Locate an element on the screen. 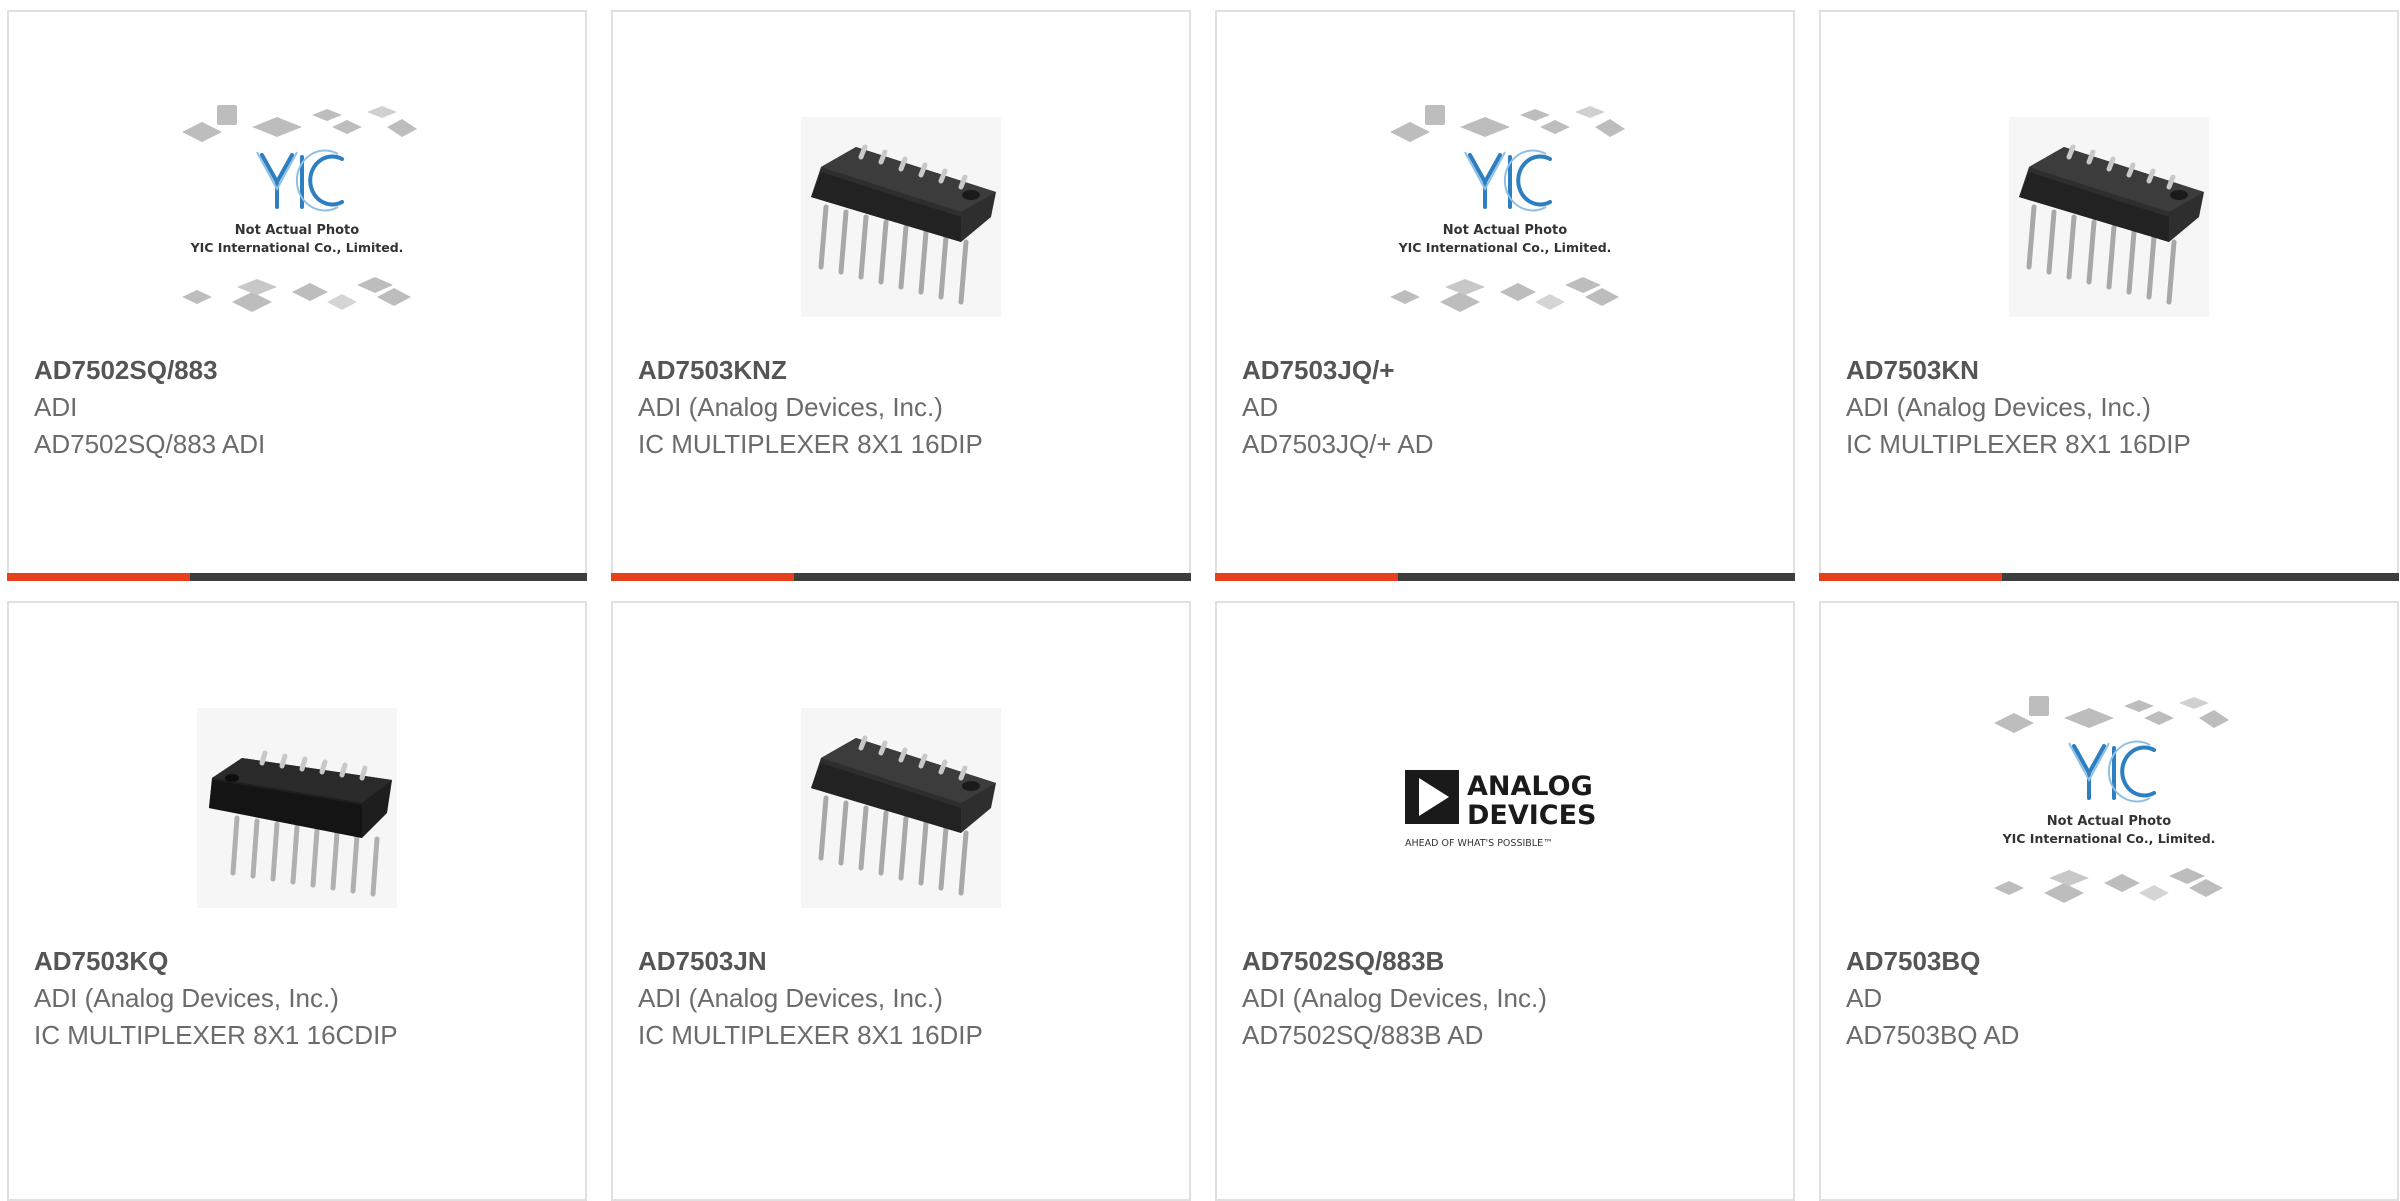  description: AD7502SQ/883 ADI is located at coordinates (150, 444).